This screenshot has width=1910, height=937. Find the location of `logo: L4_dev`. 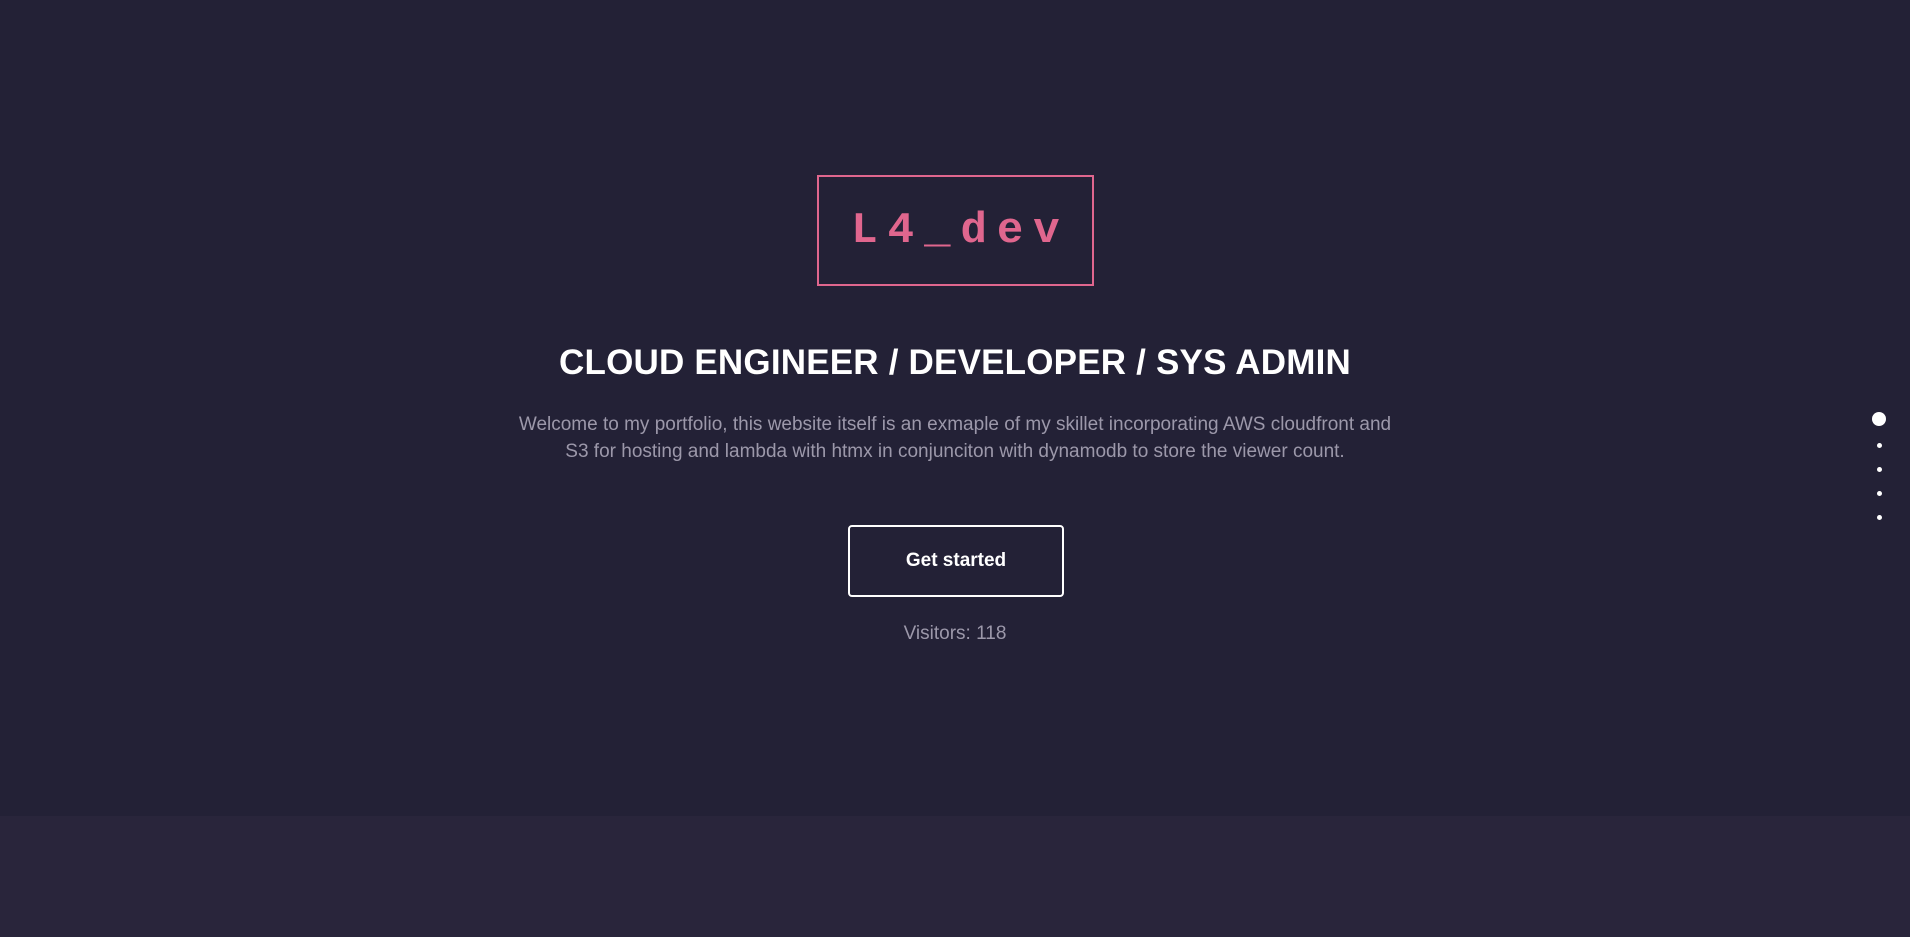

logo: L4_dev is located at coordinates (955, 230).